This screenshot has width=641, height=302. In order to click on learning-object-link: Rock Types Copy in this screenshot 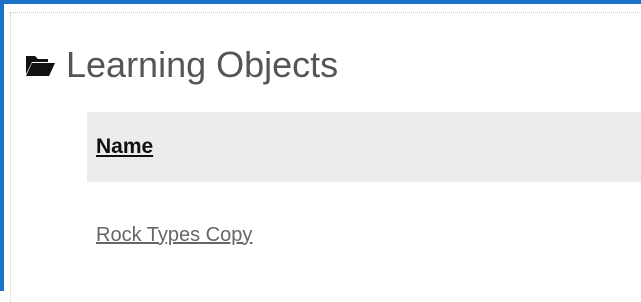, I will do `click(174, 235)`.